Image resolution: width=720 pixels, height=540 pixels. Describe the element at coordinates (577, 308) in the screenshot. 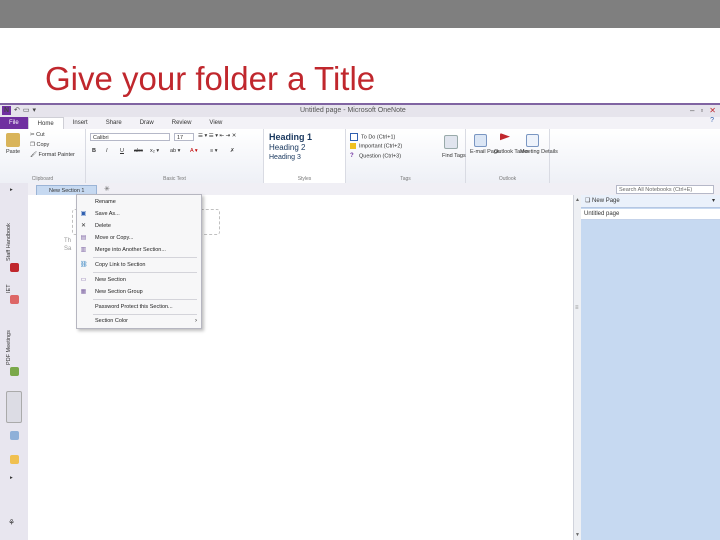

I see `scroll-grip-icon: ≡` at that location.